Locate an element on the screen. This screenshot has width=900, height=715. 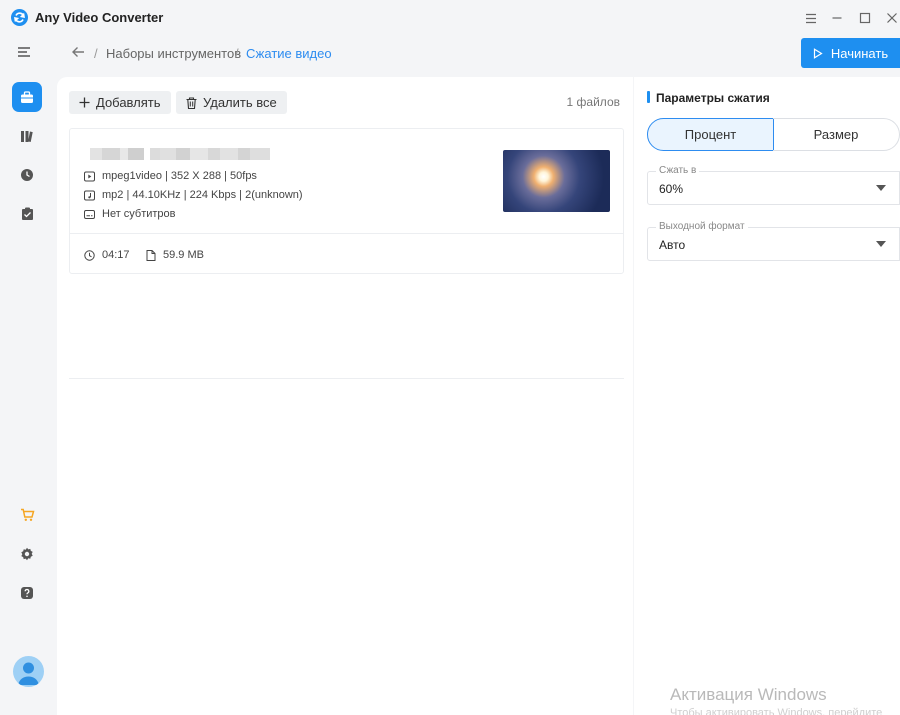
video-info: mpeg1video | 352 X 288 | 50fps is located at coordinates (170, 176).